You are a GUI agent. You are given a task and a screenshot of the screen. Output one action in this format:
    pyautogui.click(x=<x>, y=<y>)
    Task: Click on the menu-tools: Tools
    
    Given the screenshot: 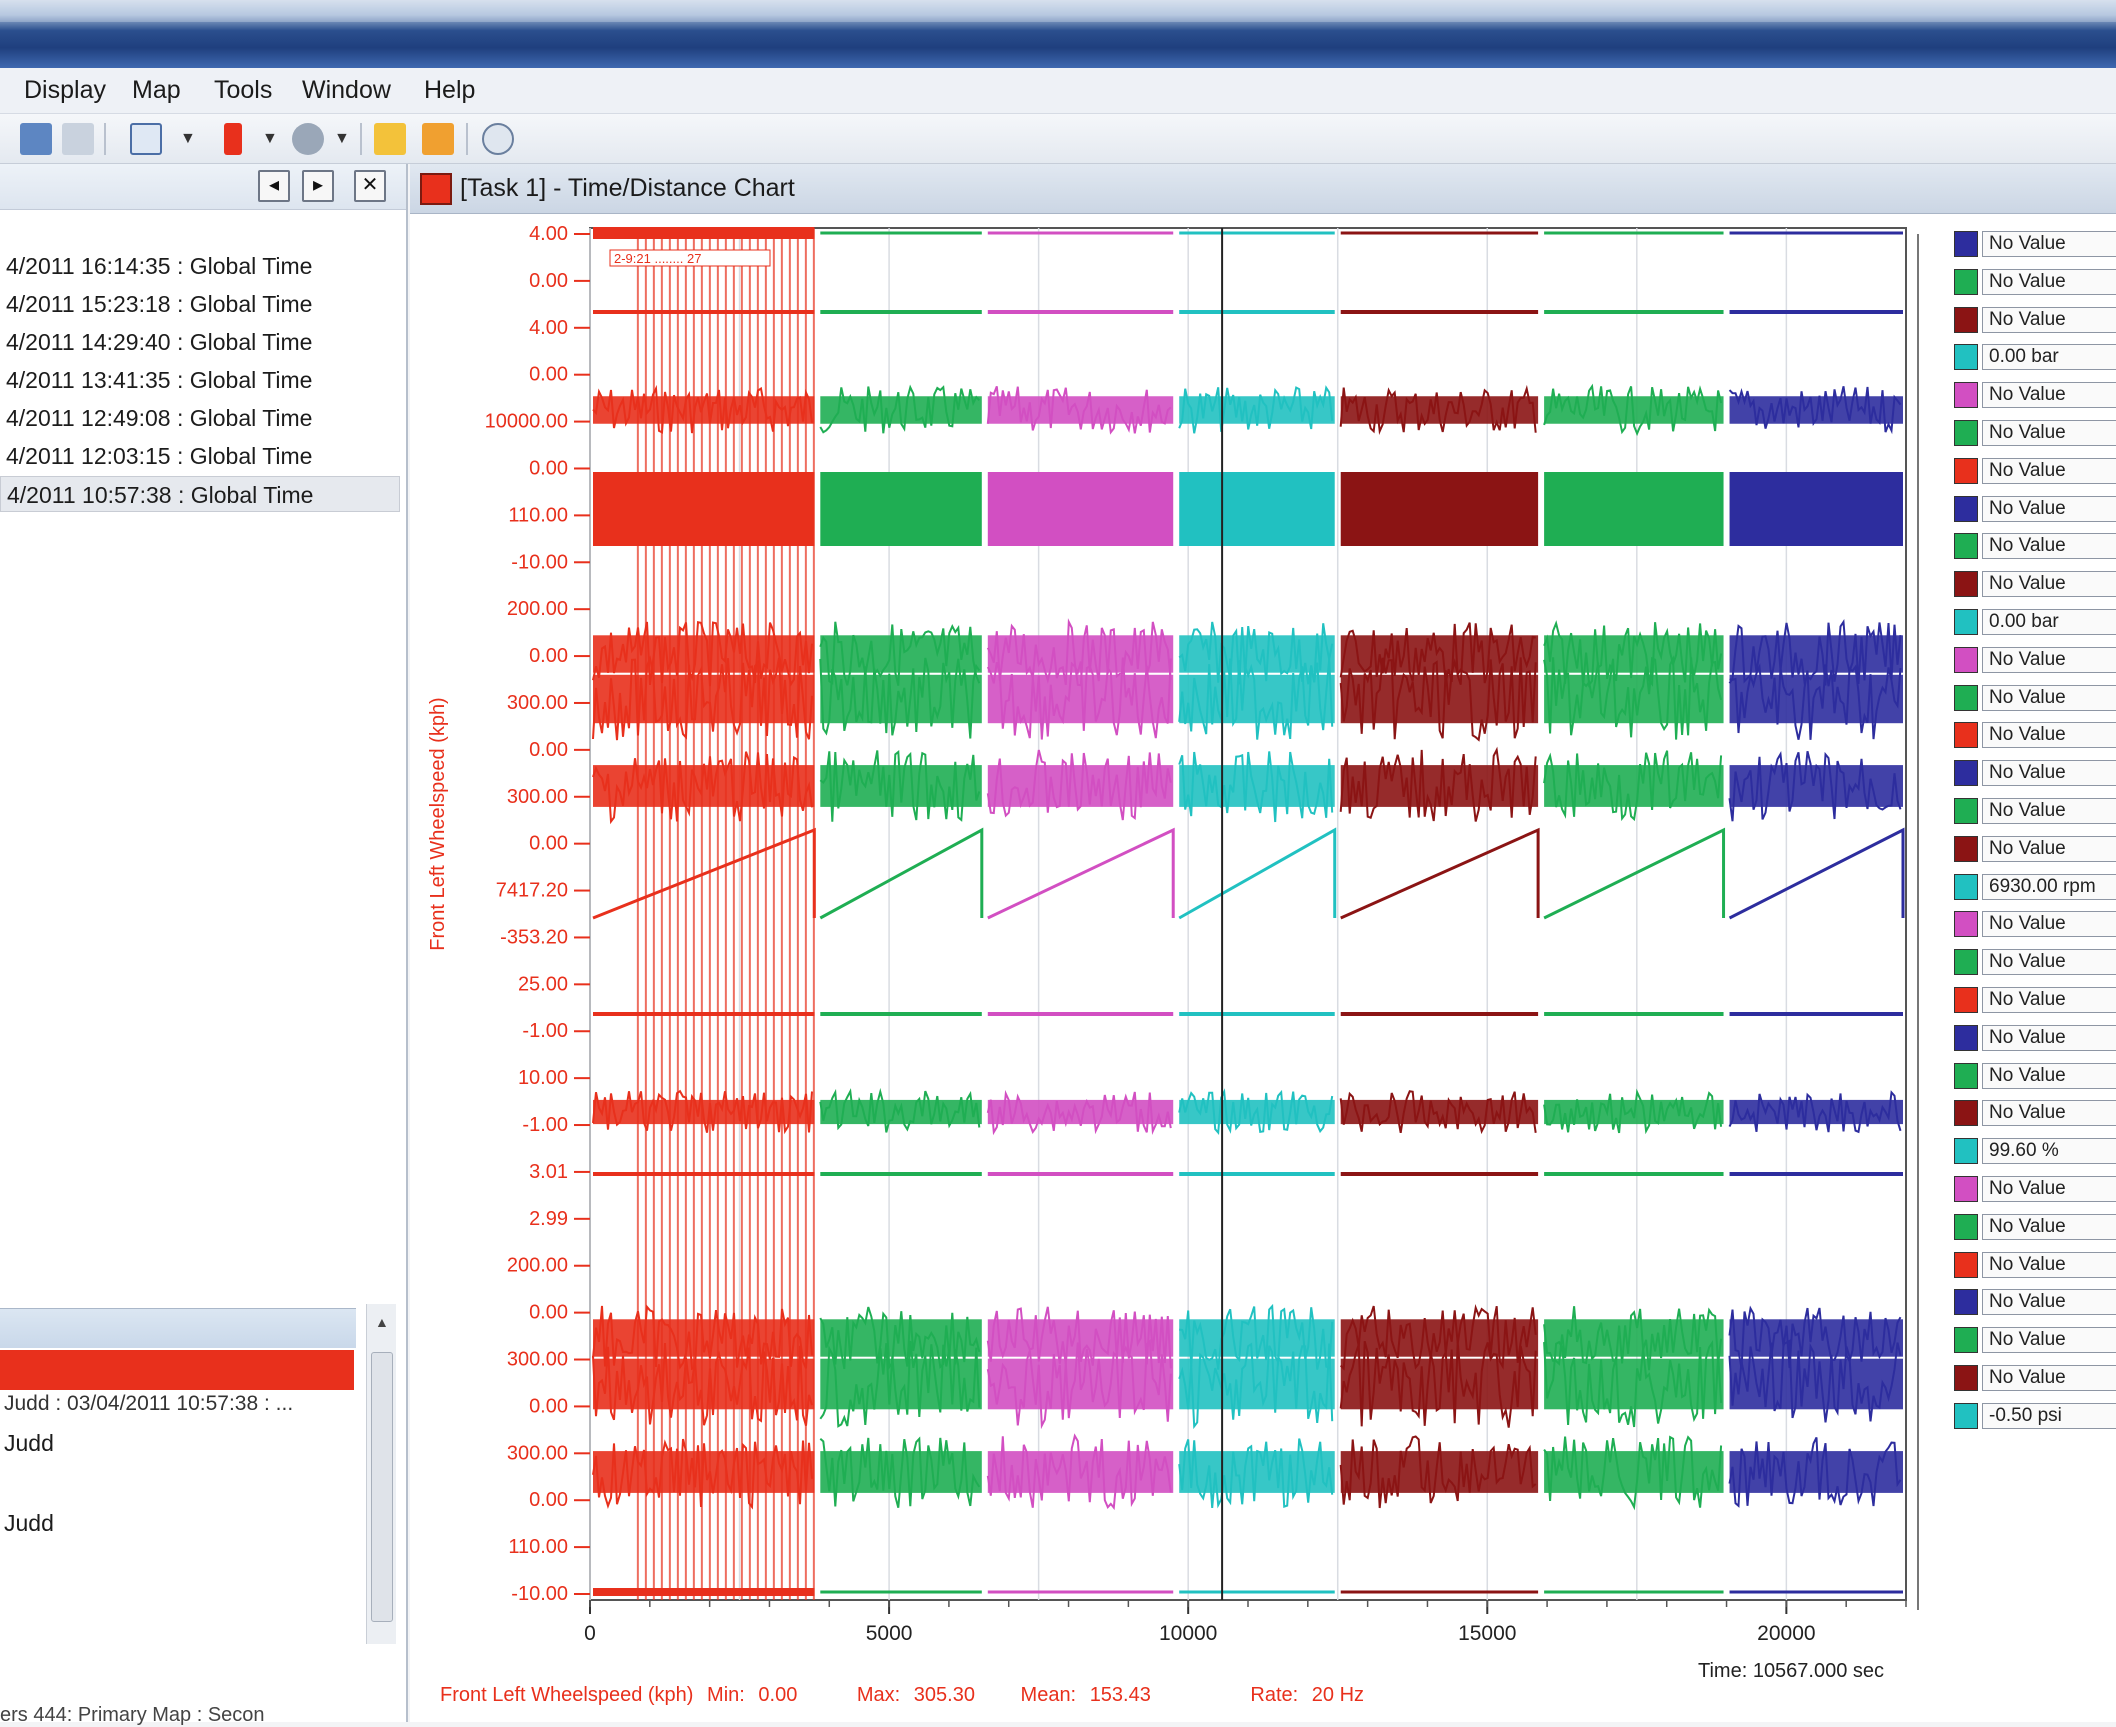 What is the action you would take?
    pyautogui.click(x=243, y=90)
    